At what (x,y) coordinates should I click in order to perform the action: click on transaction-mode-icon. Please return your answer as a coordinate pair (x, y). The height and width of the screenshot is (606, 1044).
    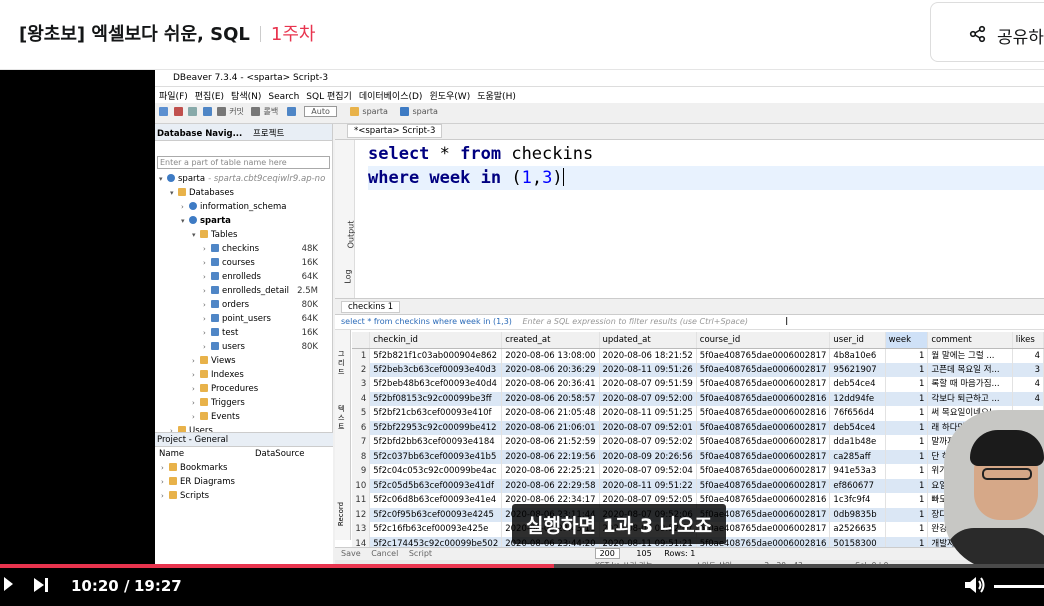
    Looking at the image, I should click on (291, 111).